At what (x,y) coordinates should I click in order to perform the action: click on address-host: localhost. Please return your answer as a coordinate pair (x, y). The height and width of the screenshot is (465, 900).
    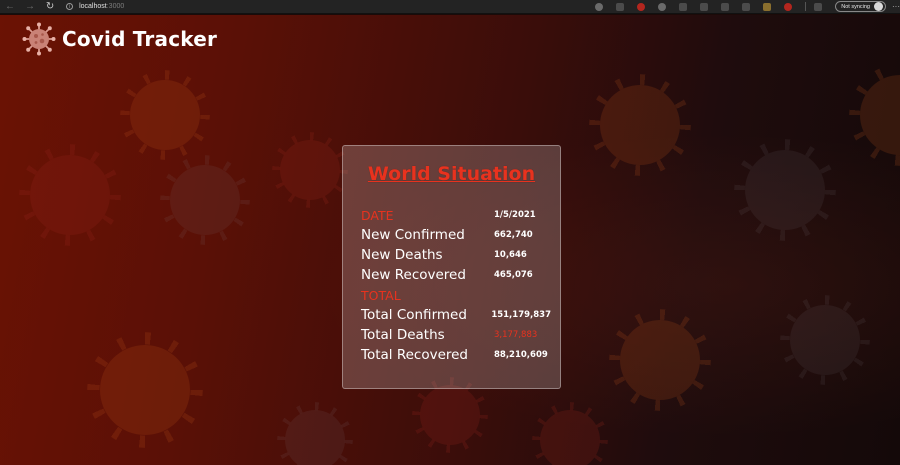
    Looking at the image, I should click on (93, 6).